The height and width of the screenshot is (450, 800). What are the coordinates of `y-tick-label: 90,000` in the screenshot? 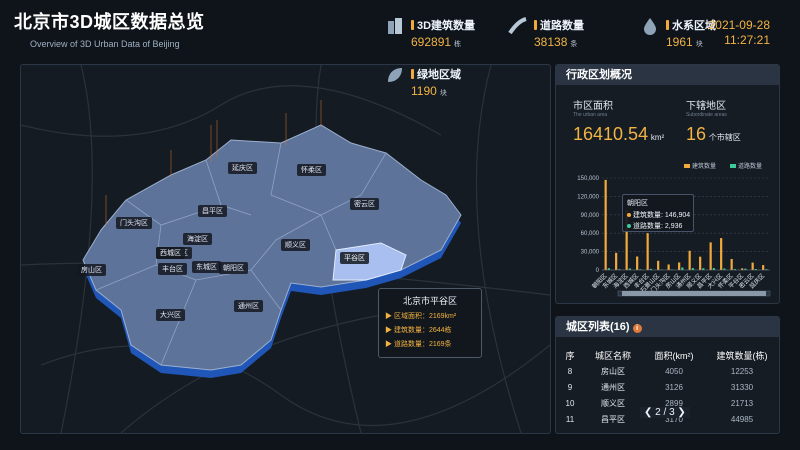 It's located at (590, 216).